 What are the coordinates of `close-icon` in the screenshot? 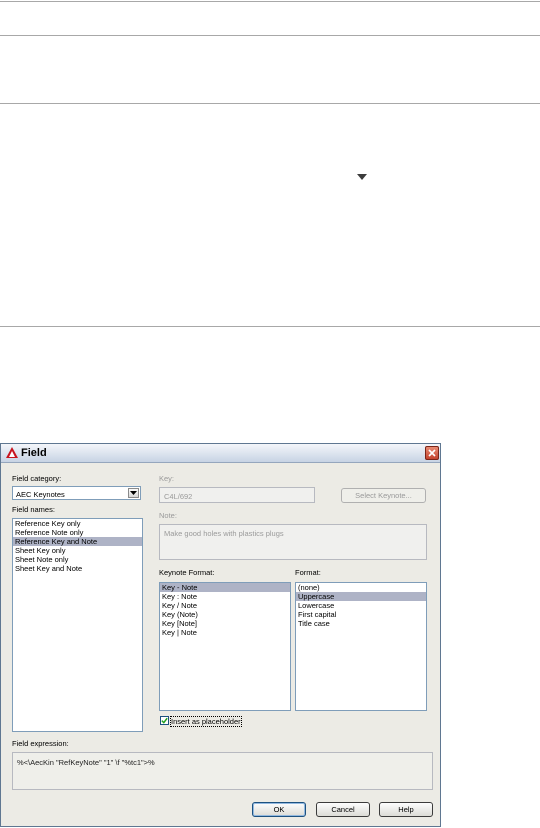 It's located at (432, 453).